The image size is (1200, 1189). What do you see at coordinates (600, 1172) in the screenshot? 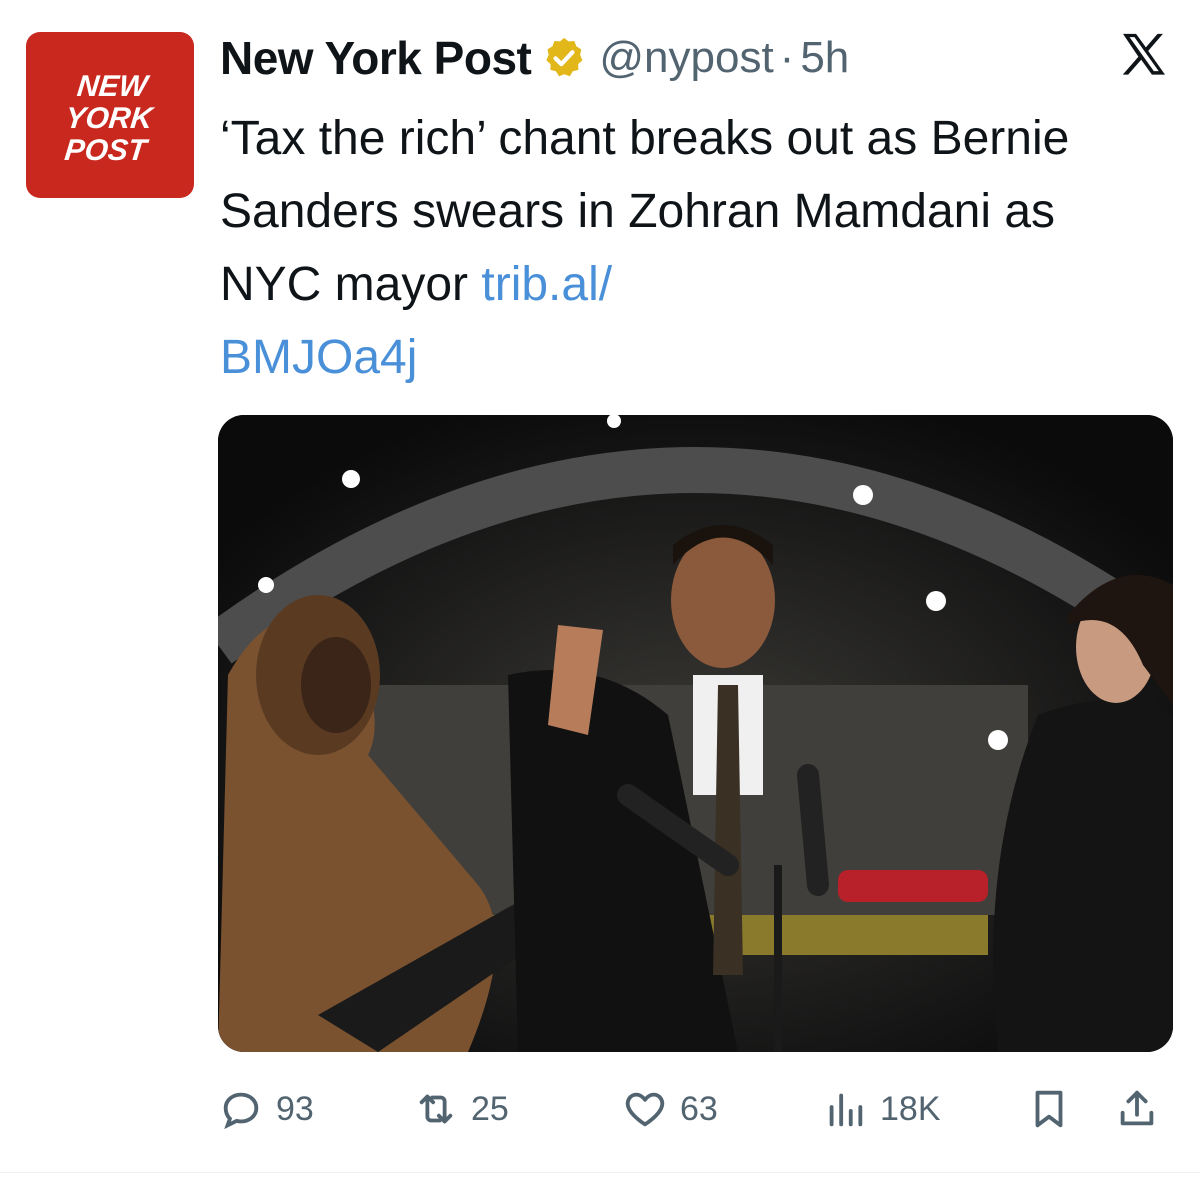
I see `bottom-divider` at bounding box center [600, 1172].